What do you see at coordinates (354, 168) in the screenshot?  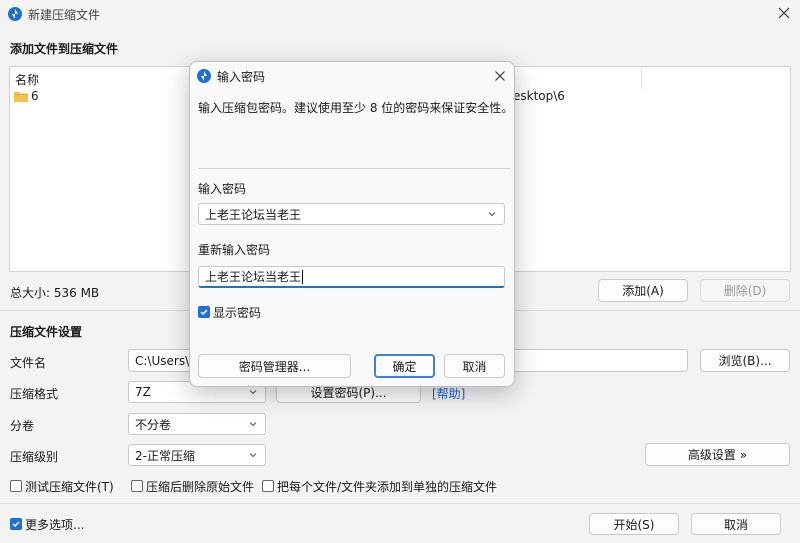 I see `dialog-divider` at bounding box center [354, 168].